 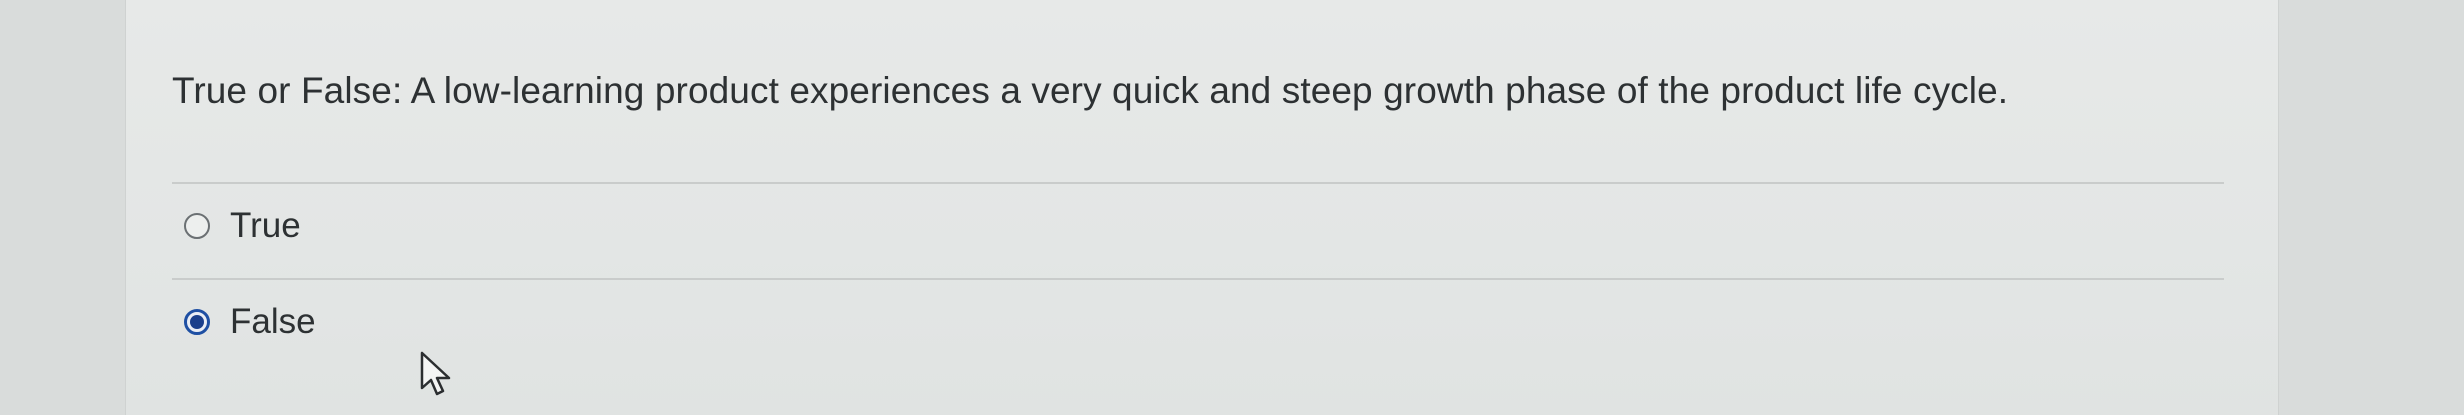 I want to click on option-false: False, so click(x=250, y=322).